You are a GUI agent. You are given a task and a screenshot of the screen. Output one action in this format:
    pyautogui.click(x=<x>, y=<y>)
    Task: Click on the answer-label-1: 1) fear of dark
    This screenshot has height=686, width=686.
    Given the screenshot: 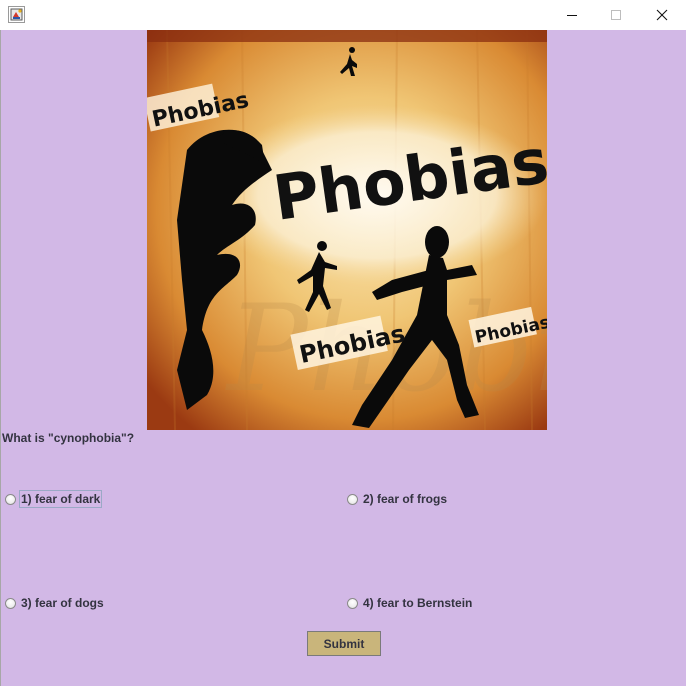 What is the action you would take?
    pyautogui.click(x=60, y=499)
    